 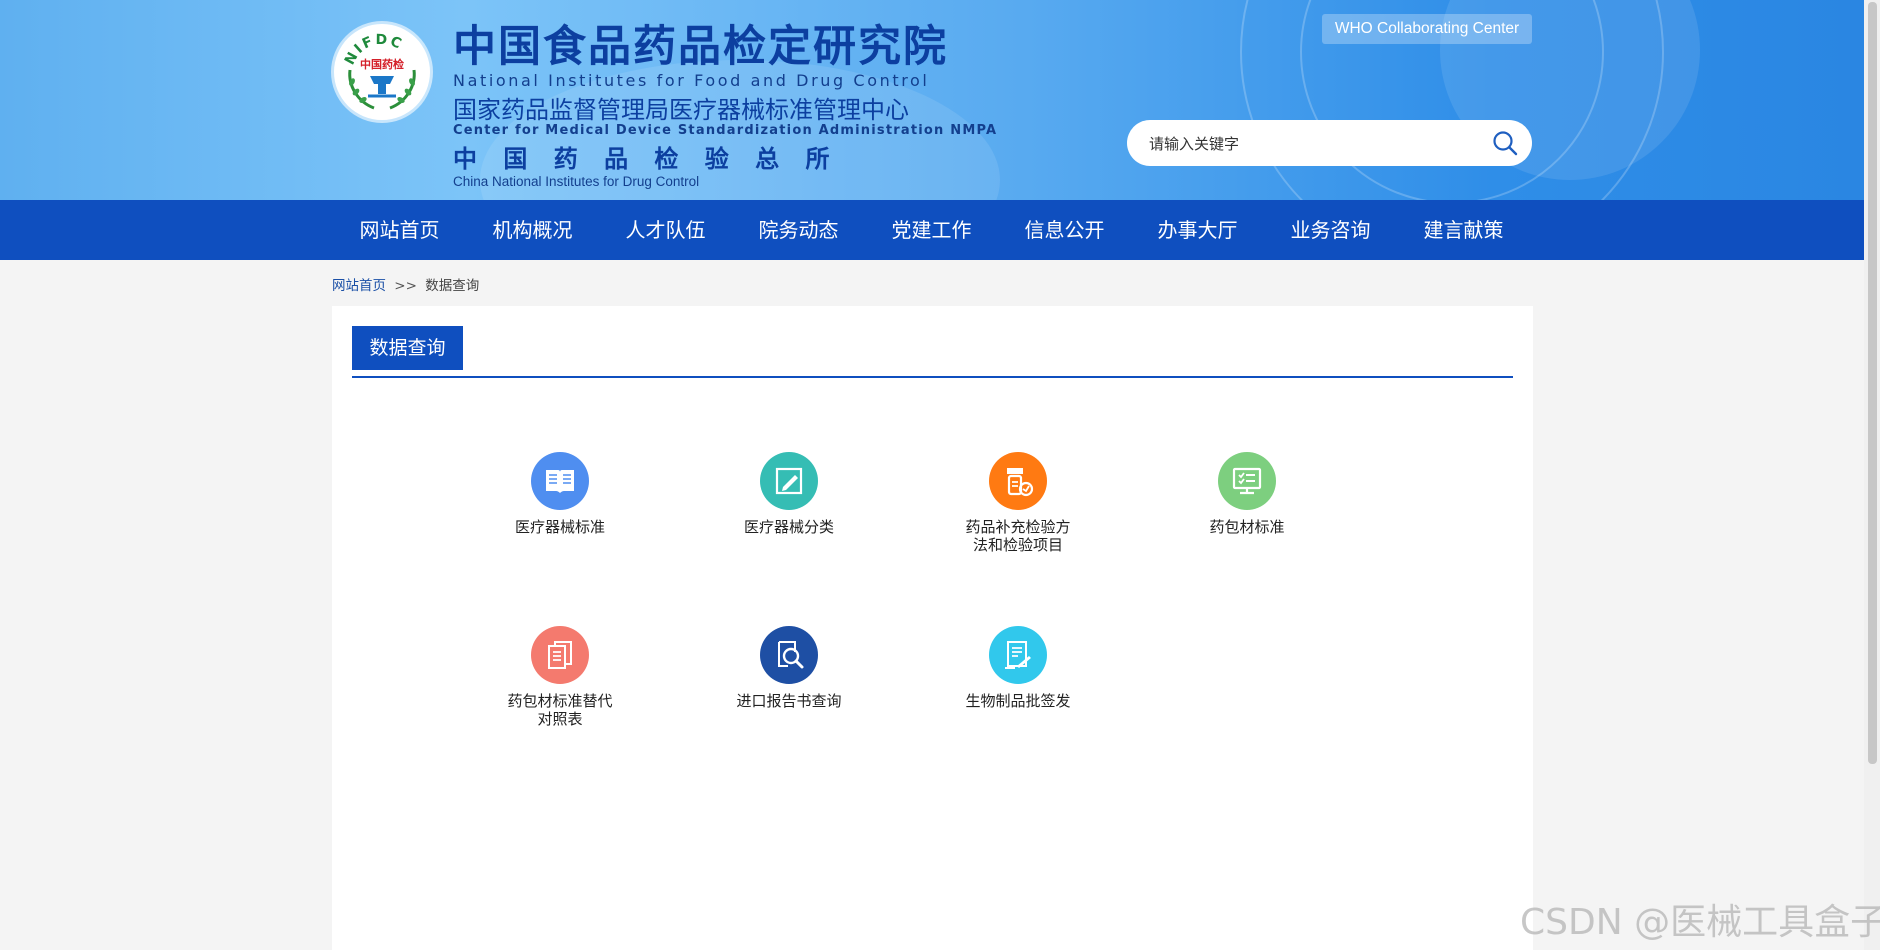 I want to click on vertical-scrollbar, so click(x=1872, y=475).